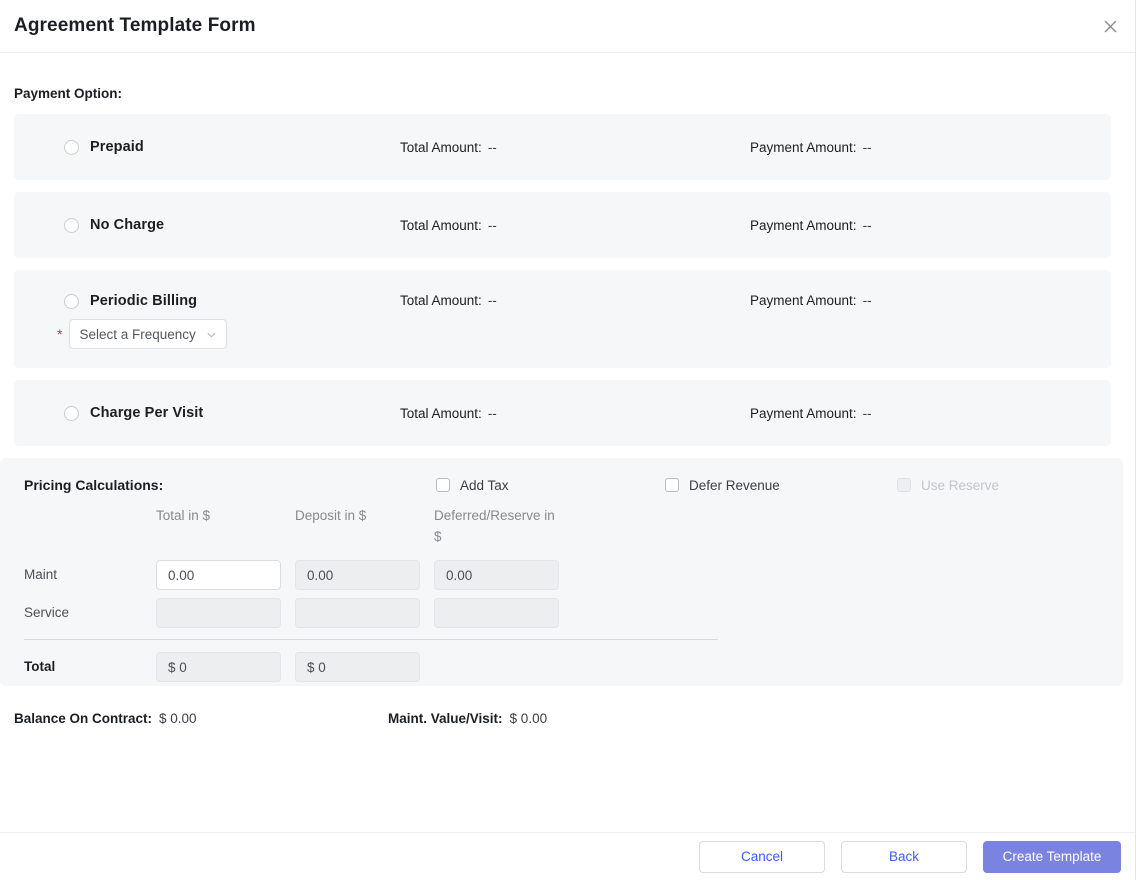 This screenshot has height=880, width=1136. What do you see at coordinates (178, 718) in the screenshot?
I see `summary-value-balance: $ 0.00` at bounding box center [178, 718].